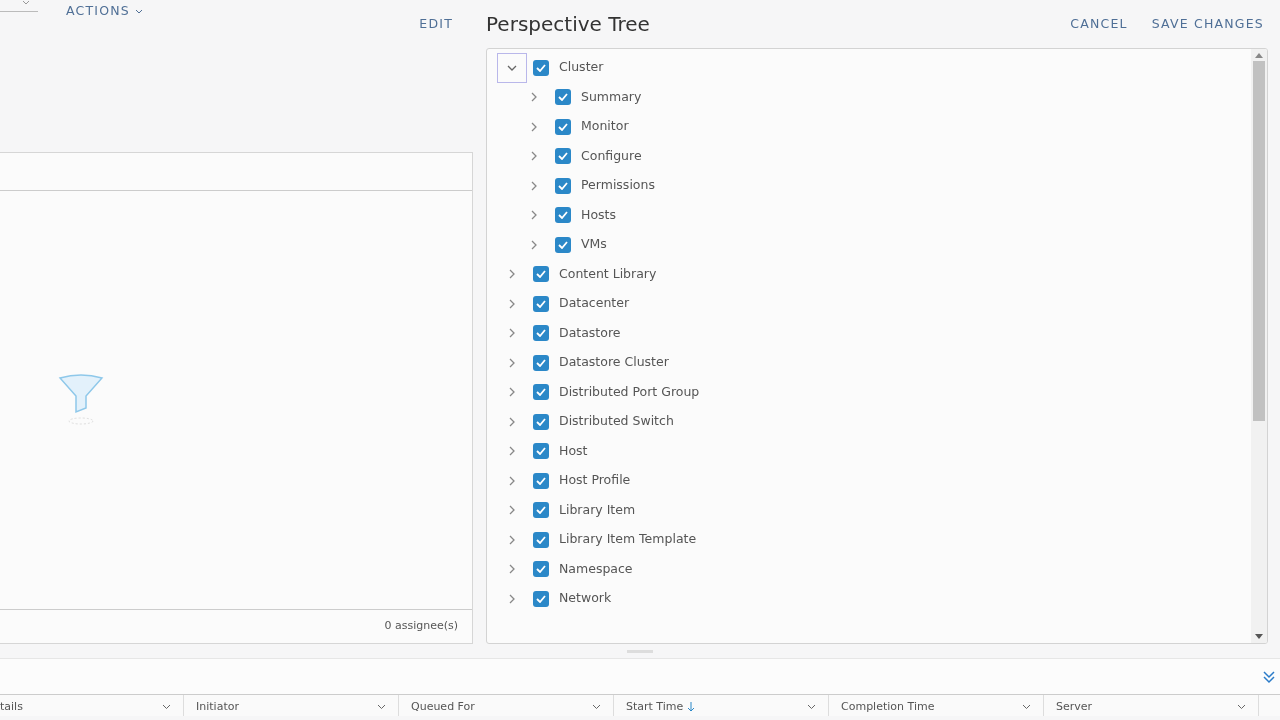 The width and height of the screenshot is (1280, 720). Describe the element at coordinates (691, 706) in the screenshot. I see `sort-down-icon` at that location.